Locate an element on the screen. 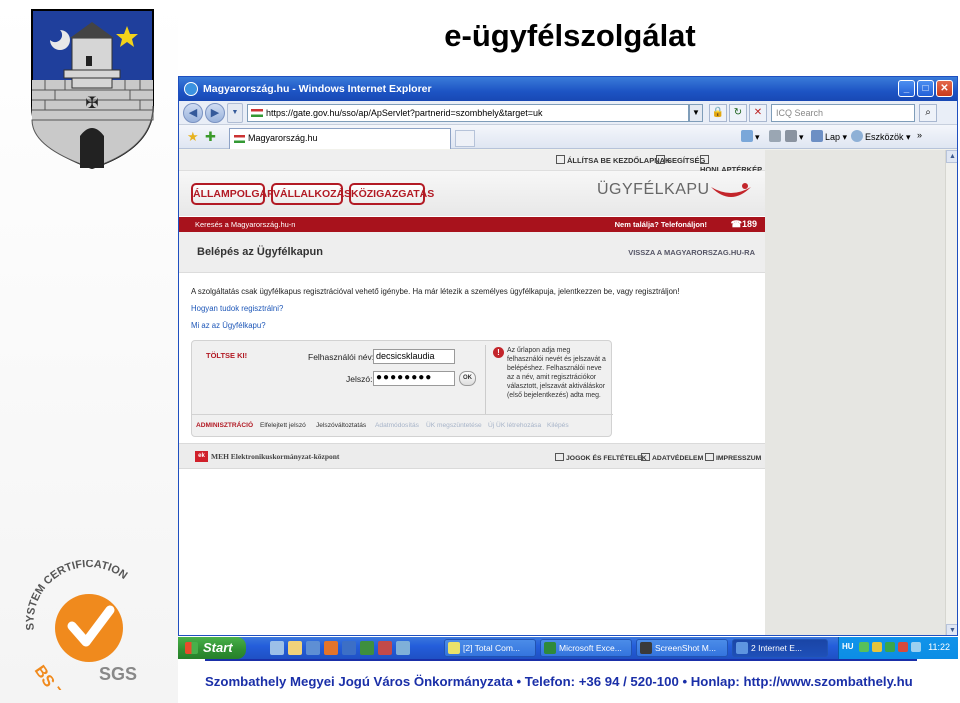 This screenshot has height=703, width=960. forgot-password-link: Elfelejtett jelszó is located at coordinates (283, 425).